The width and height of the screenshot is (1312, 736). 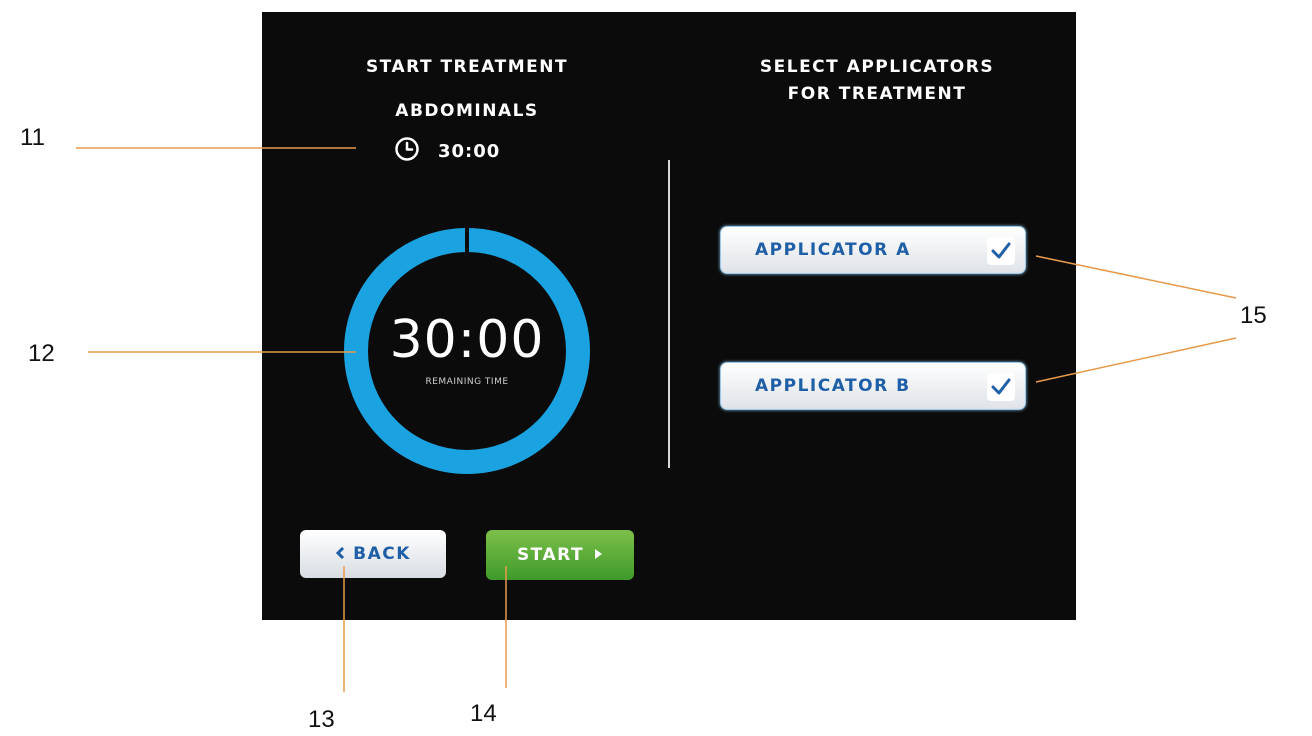 What do you see at coordinates (877, 94) in the screenshot?
I see `select-title-line2: FOR TREATMENT` at bounding box center [877, 94].